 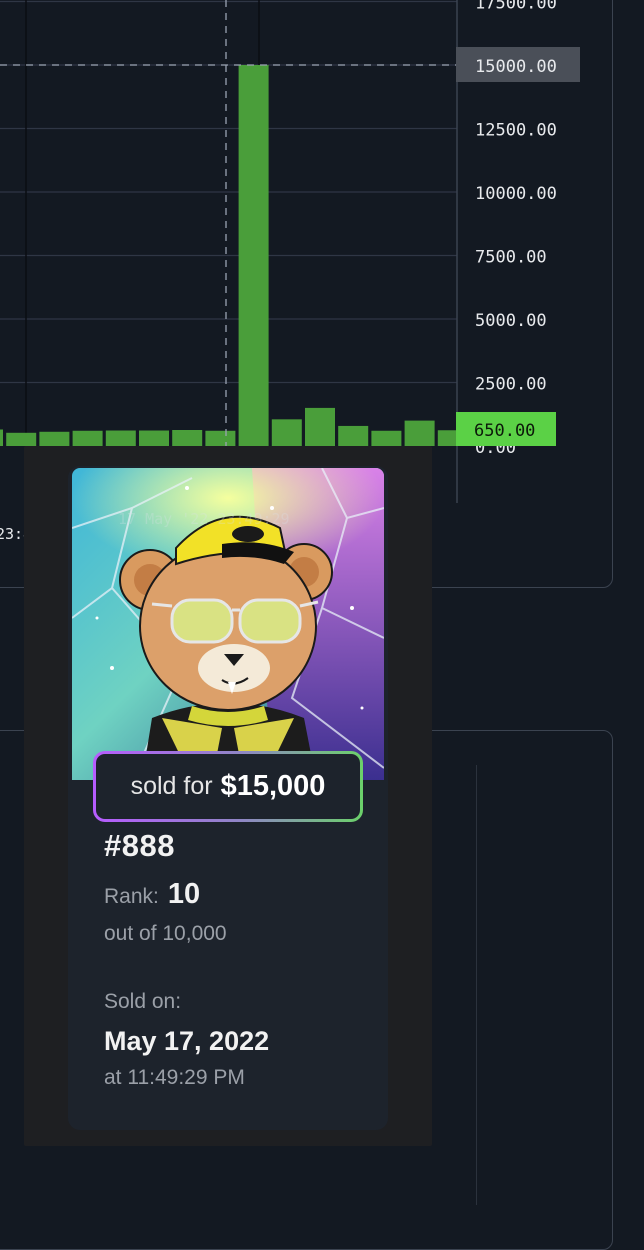 I want to click on rank-label: Rank:, so click(x=131, y=896).